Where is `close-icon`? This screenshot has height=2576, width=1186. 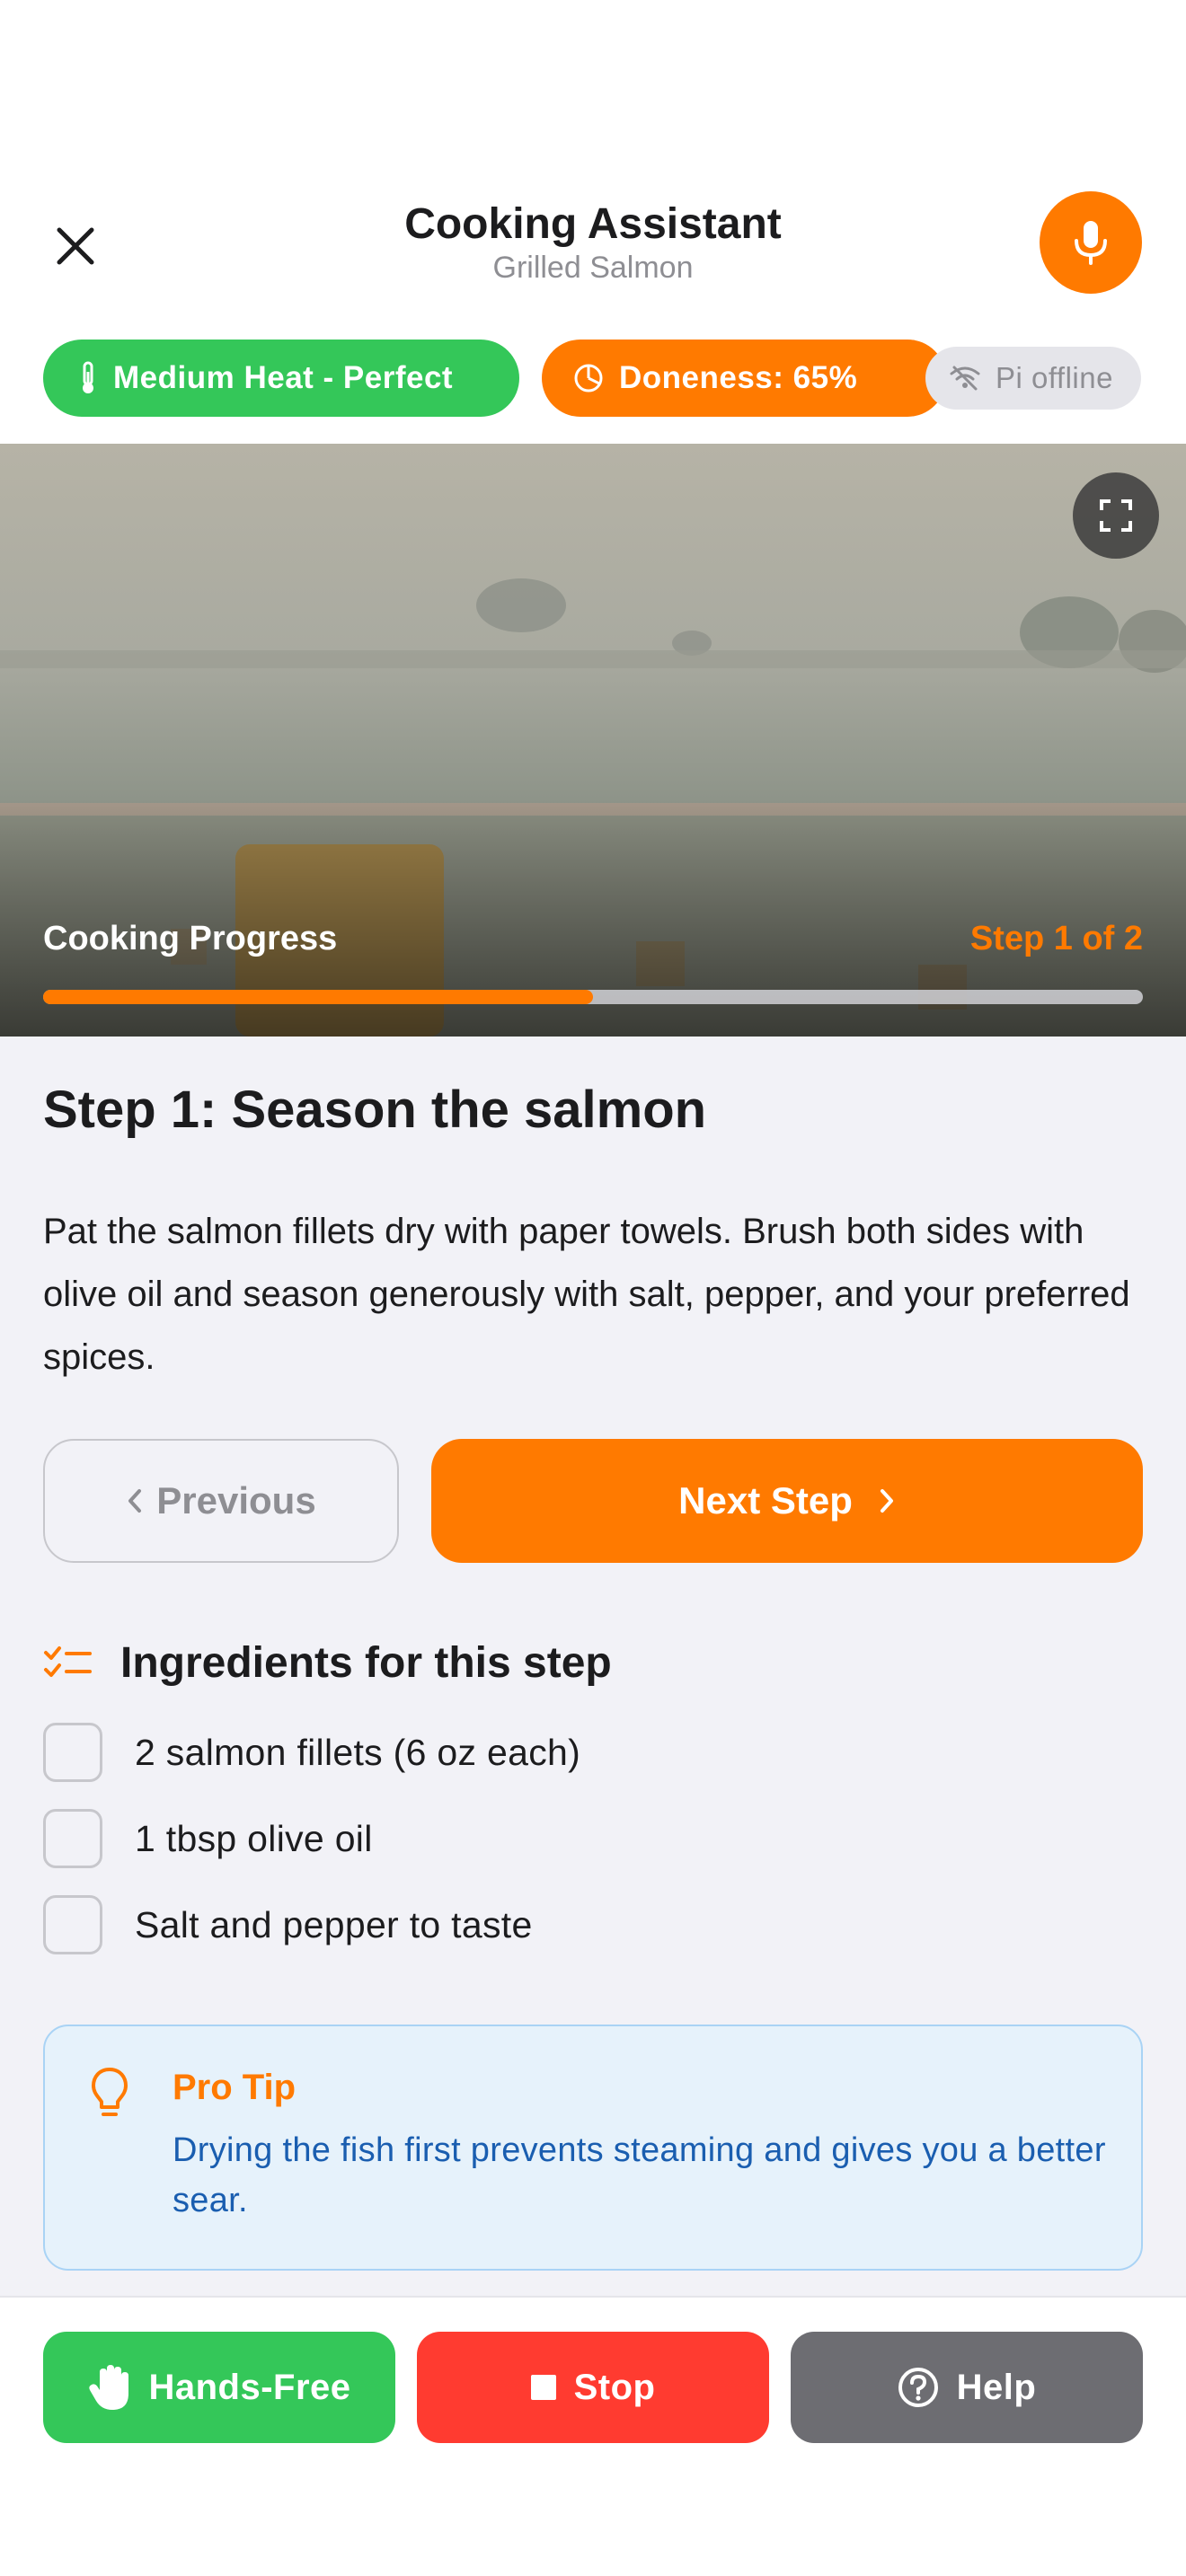 close-icon is located at coordinates (75, 246).